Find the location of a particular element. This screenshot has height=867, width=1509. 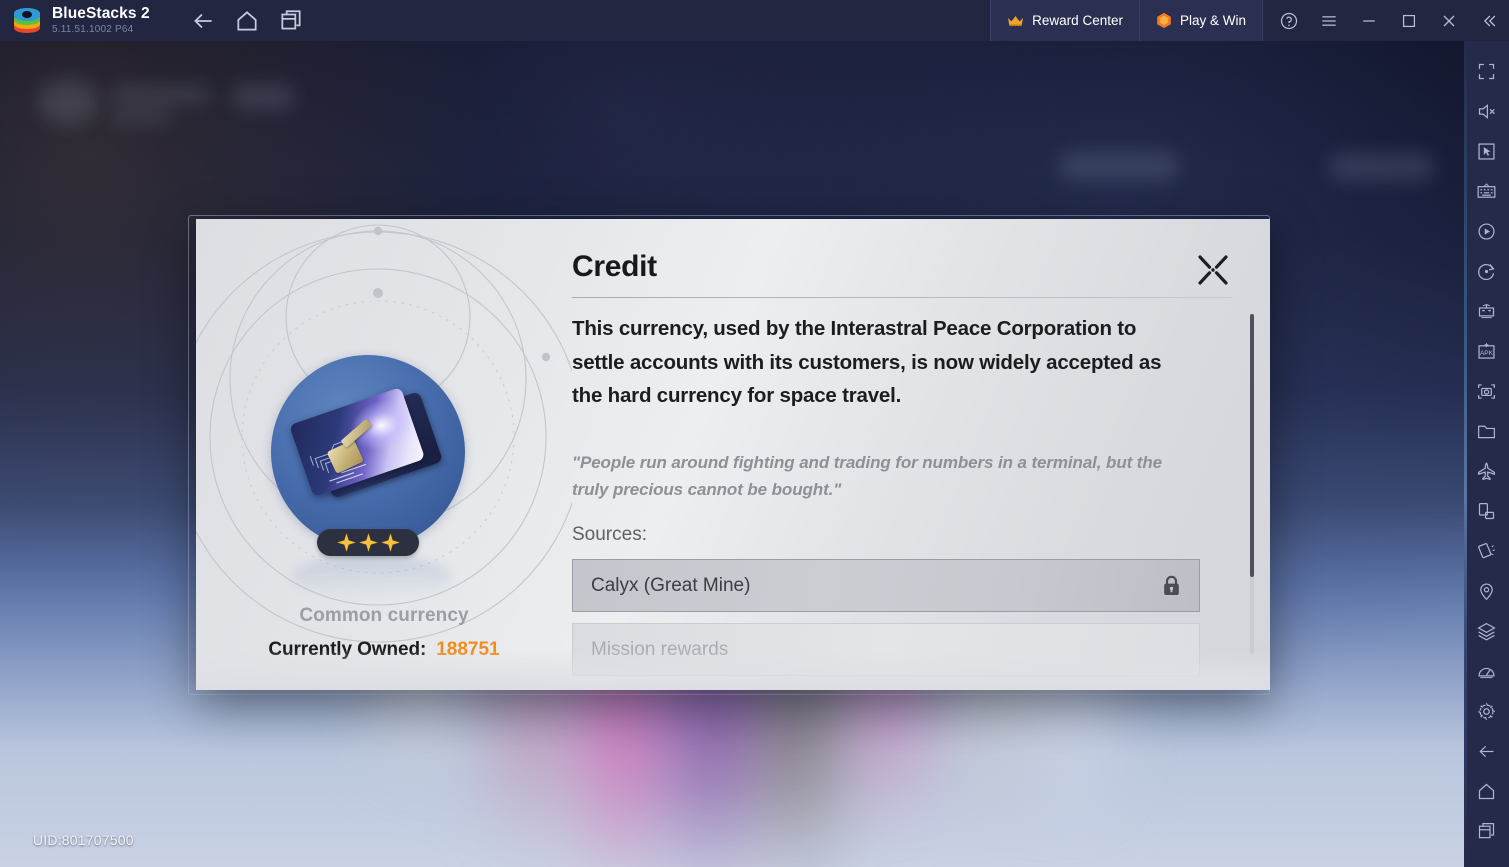

sidebar-item-shake is located at coordinates (1486, 551).